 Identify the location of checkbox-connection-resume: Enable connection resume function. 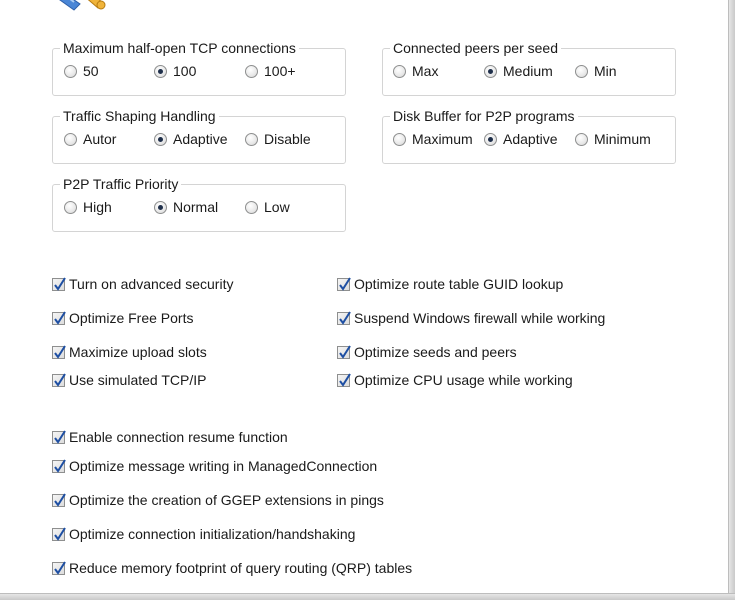
(170, 437).